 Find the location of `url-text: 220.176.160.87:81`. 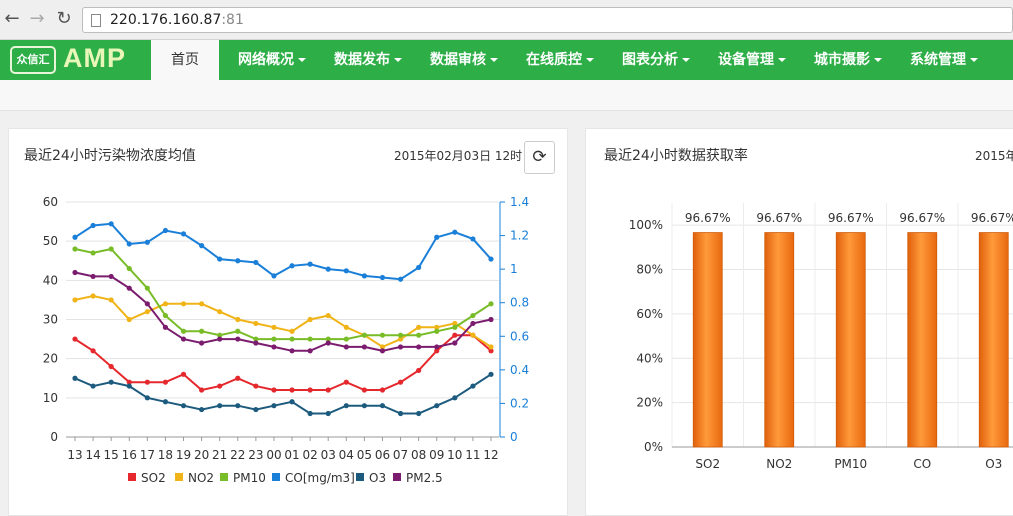

url-text: 220.176.160.87:81 is located at coordinates (177, 20).